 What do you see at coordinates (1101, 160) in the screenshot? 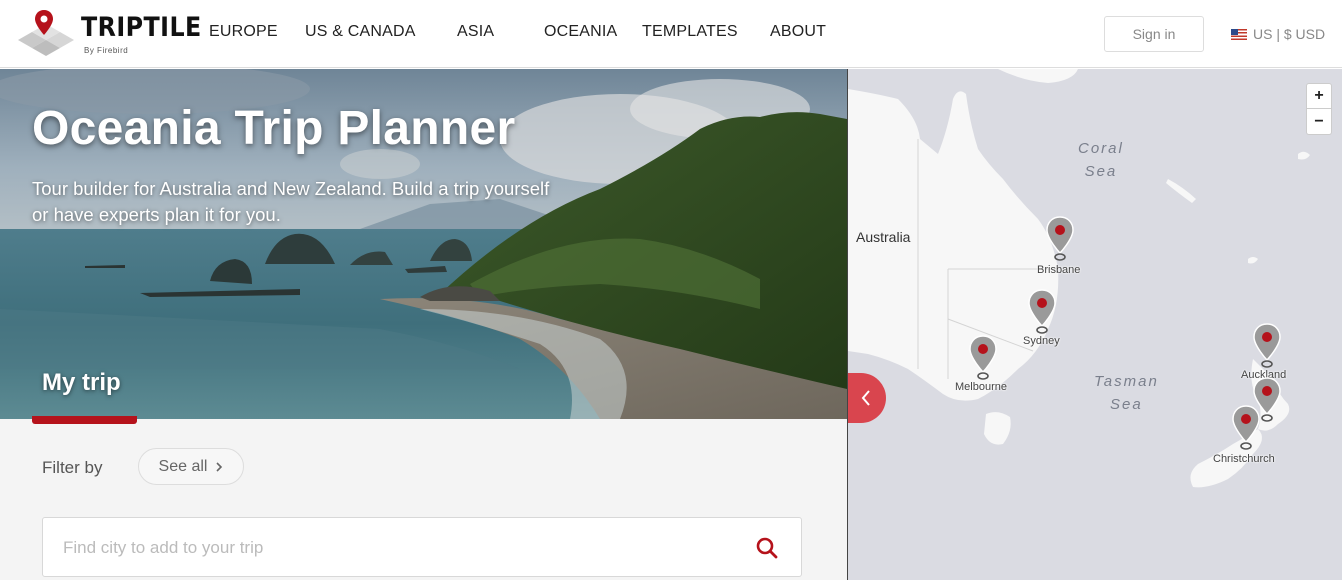
I see `coral-sea-label: Coral Sea` at bounding box center [1101, 160].